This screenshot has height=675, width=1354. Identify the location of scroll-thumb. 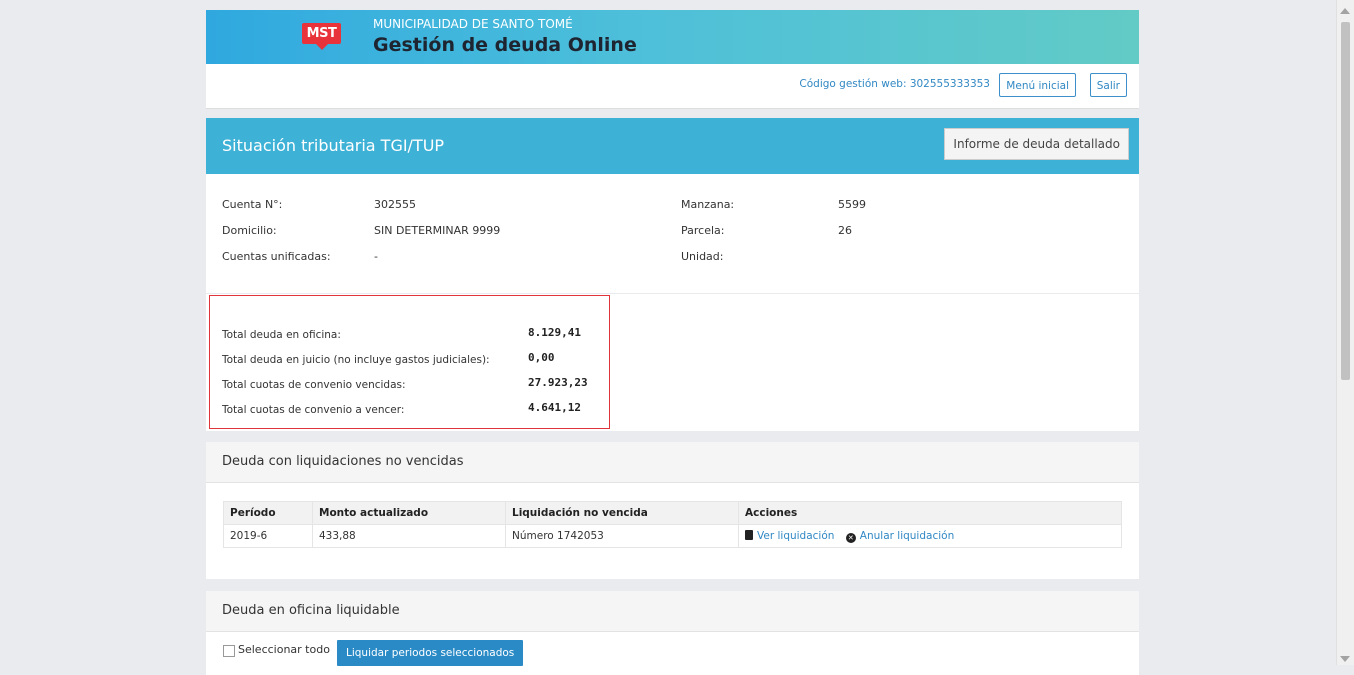
(1345, 201).